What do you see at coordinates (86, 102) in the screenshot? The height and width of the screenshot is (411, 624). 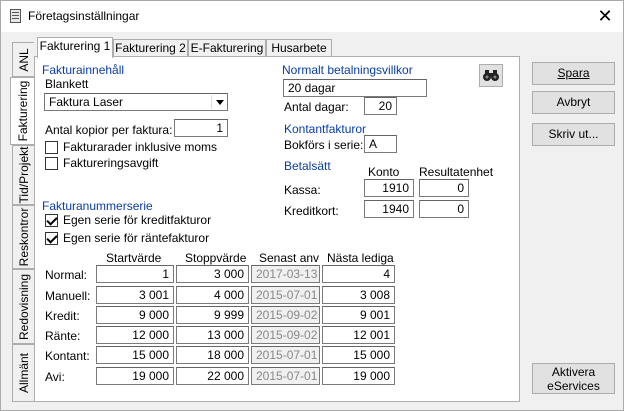 I see `blankett-value: Faktura Laser` at bounding box center [86, 102].